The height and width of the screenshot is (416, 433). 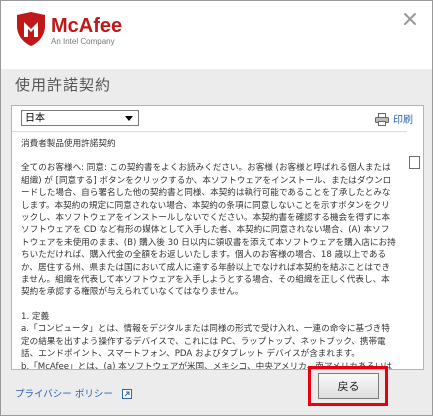 What do you see at coordinates (83, 41) in the screenshot?
I see `brand-tagline: An Intel Company` at bounding box center [83, 41].